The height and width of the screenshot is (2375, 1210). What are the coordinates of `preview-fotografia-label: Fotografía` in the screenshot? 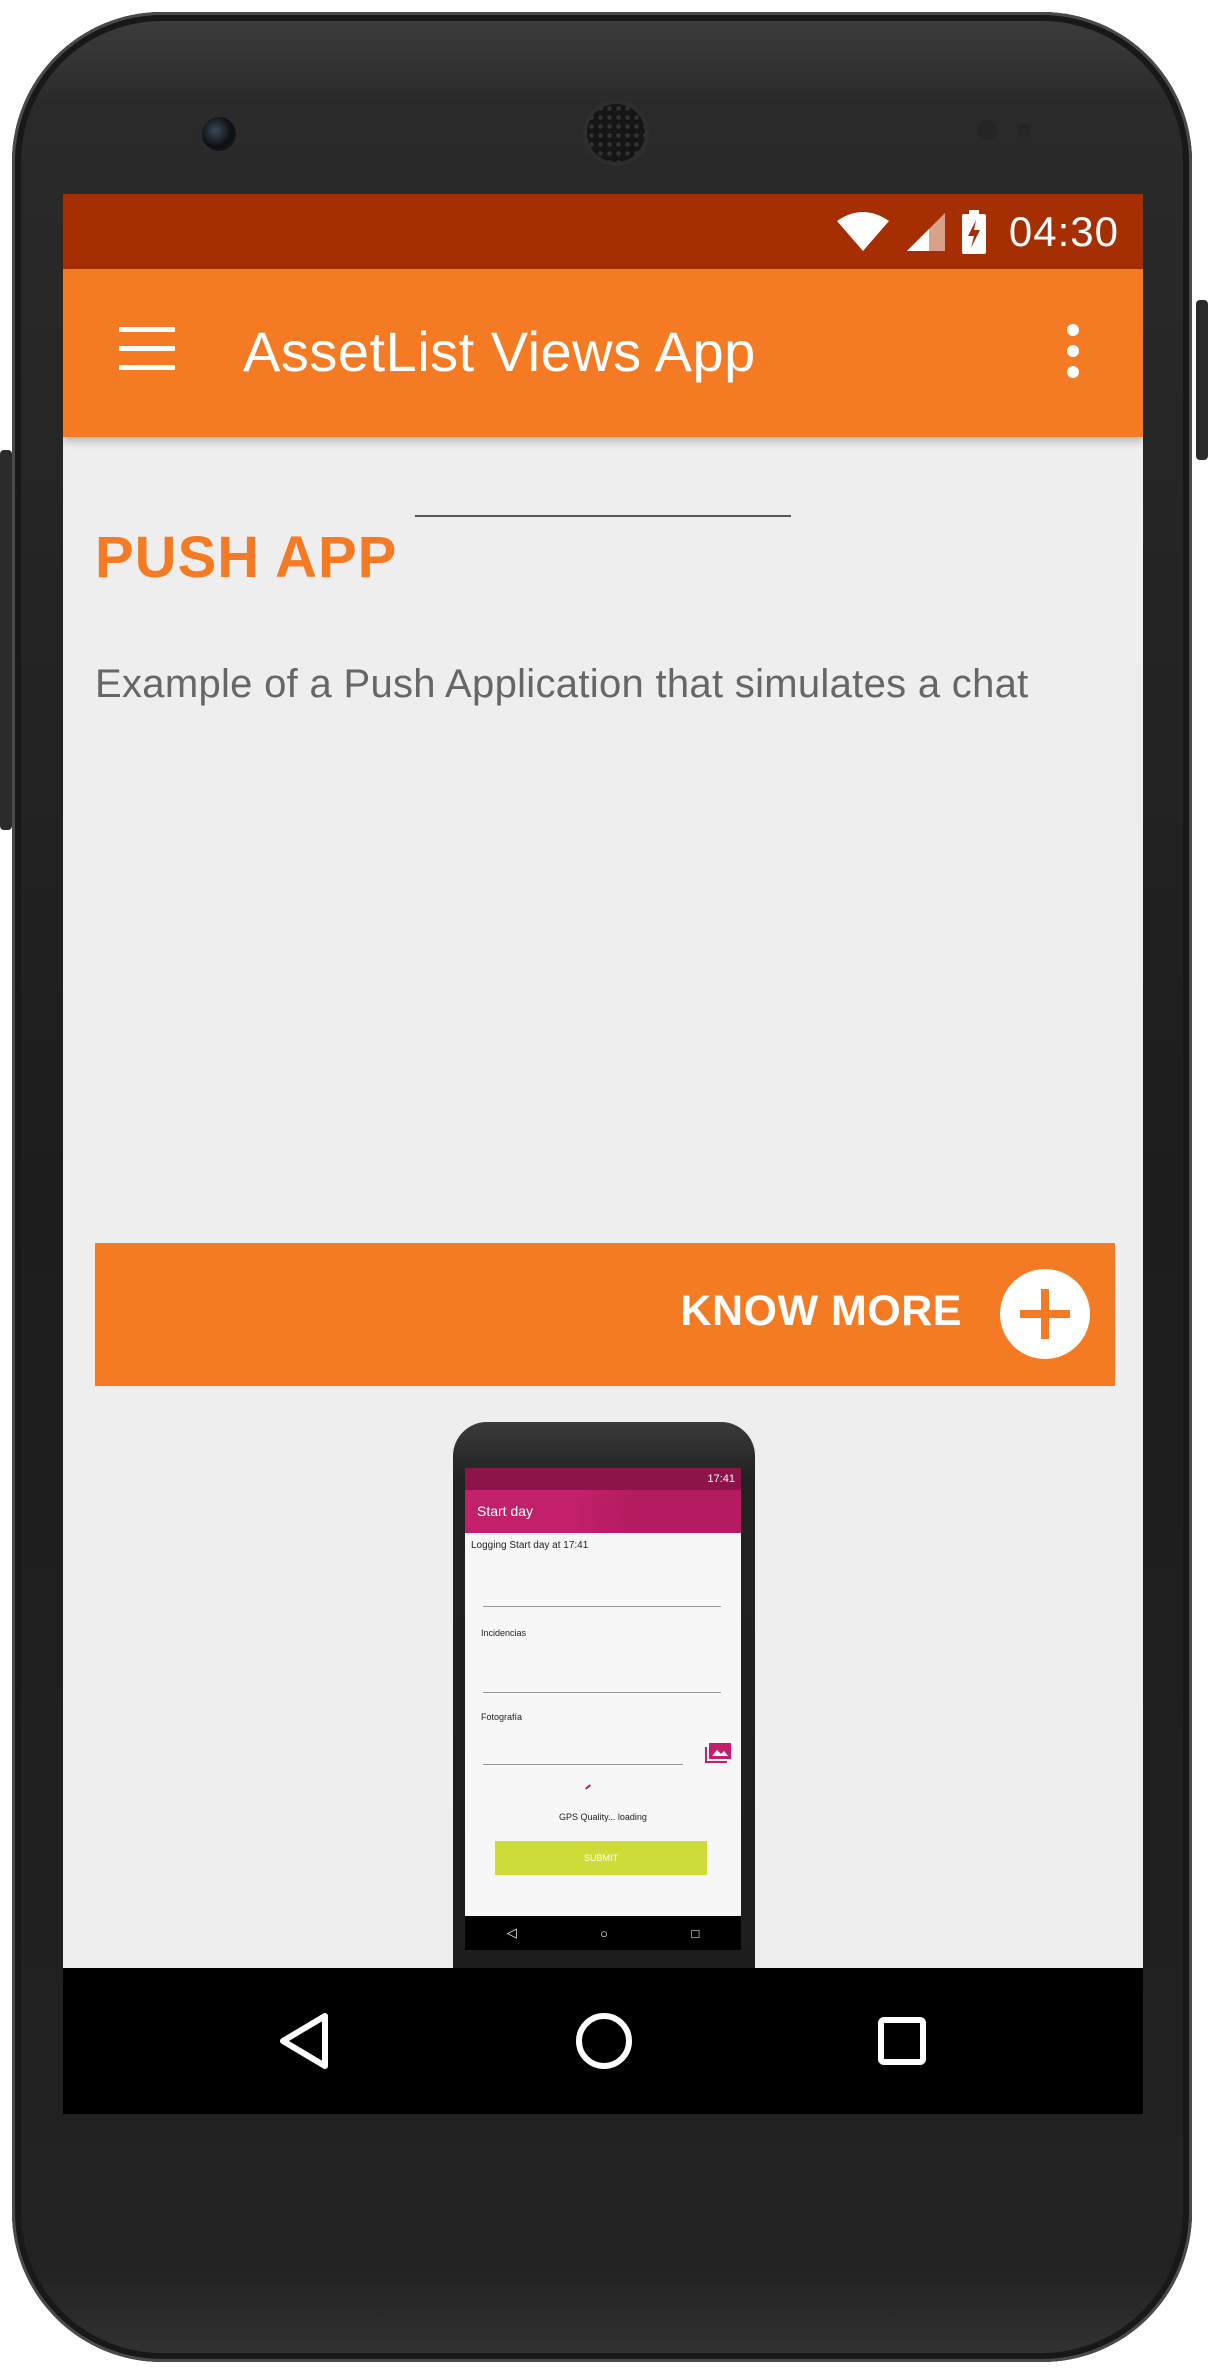 It's located at (502, 1717).